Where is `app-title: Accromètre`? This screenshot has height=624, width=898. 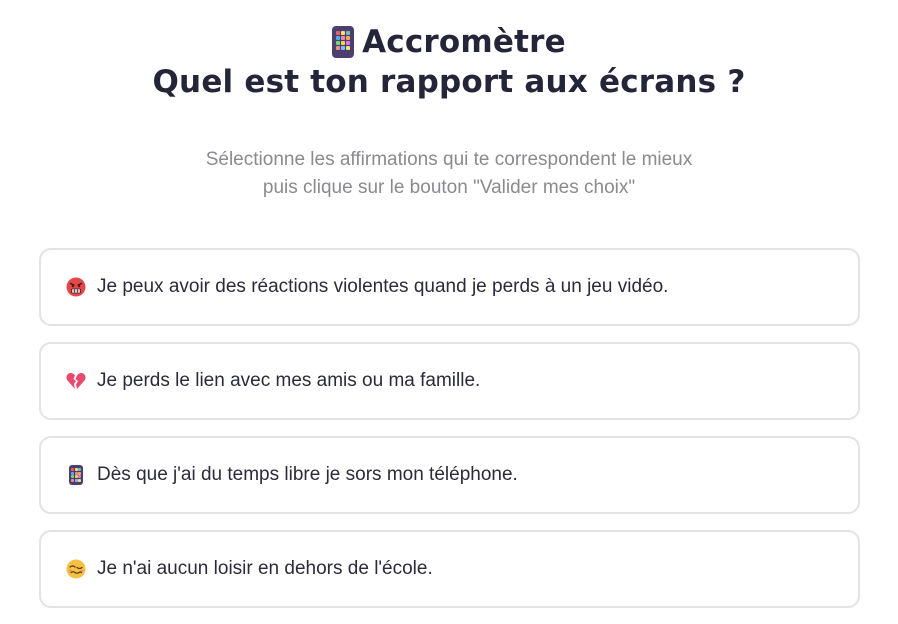
app-title: Accromètre is located at coordinates (449, 42).